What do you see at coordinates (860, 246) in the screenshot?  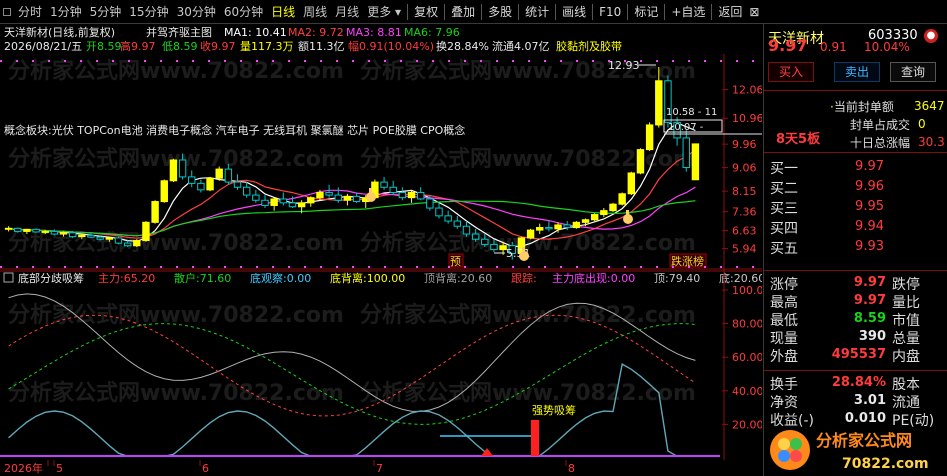 I see `bid-price: 9.93` at bounding box center [860, 246].